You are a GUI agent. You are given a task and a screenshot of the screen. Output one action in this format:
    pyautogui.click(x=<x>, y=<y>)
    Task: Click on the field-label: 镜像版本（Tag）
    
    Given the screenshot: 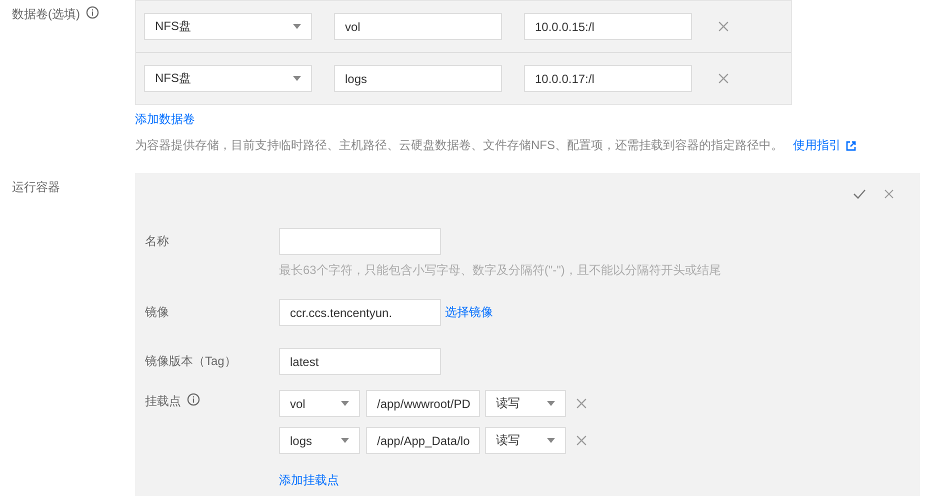 What is the action you would take?
    pyautogui.click(x=190, y=361)
    